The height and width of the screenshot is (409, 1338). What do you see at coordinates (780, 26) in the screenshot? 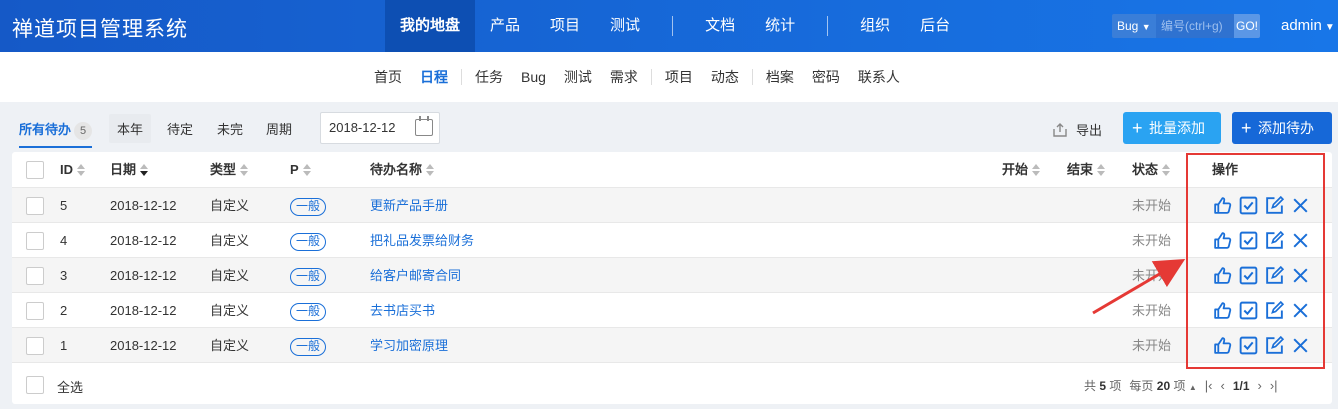
I see `nav-report: 统计` at bounding box center [780, 26].